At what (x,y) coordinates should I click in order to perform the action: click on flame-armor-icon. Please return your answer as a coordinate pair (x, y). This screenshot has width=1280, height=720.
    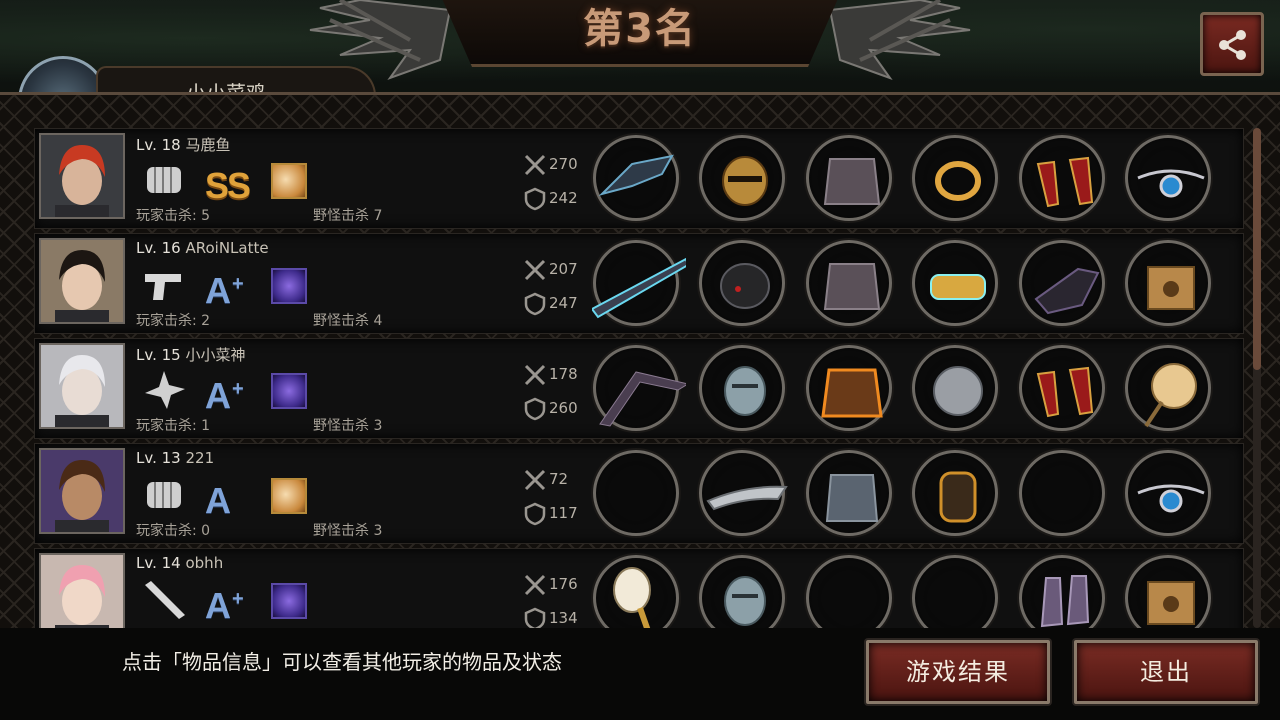
    Looking at the image, I should click on (852, 393).